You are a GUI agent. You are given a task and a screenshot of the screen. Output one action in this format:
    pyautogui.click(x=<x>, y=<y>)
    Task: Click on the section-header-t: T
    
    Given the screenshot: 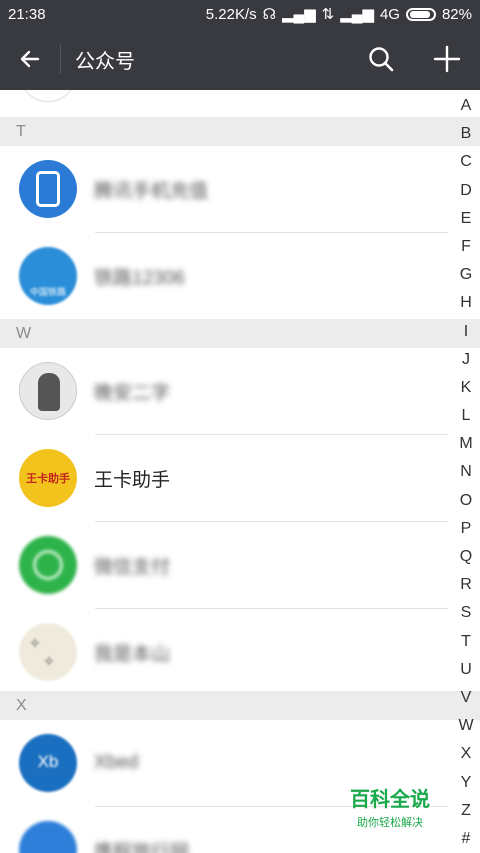 What is the action you would take?
    pyautogui.click(x=240, y=131)
    